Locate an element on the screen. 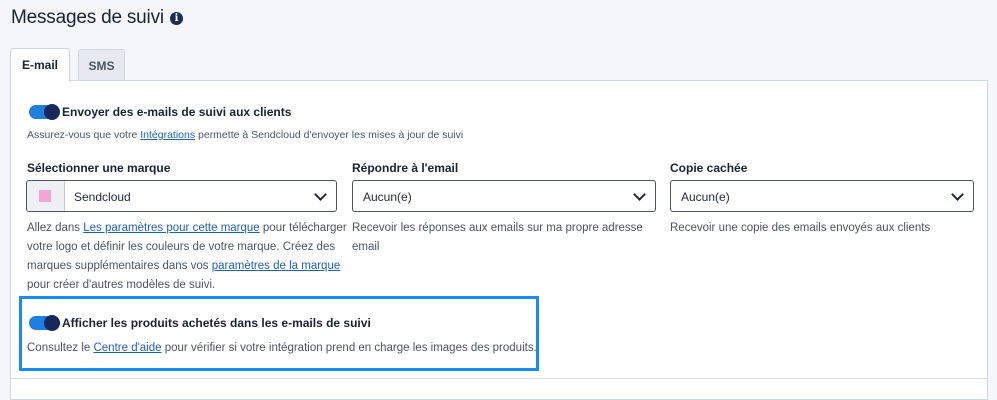  brand-color-swatch is located at coordinates (45, 196).